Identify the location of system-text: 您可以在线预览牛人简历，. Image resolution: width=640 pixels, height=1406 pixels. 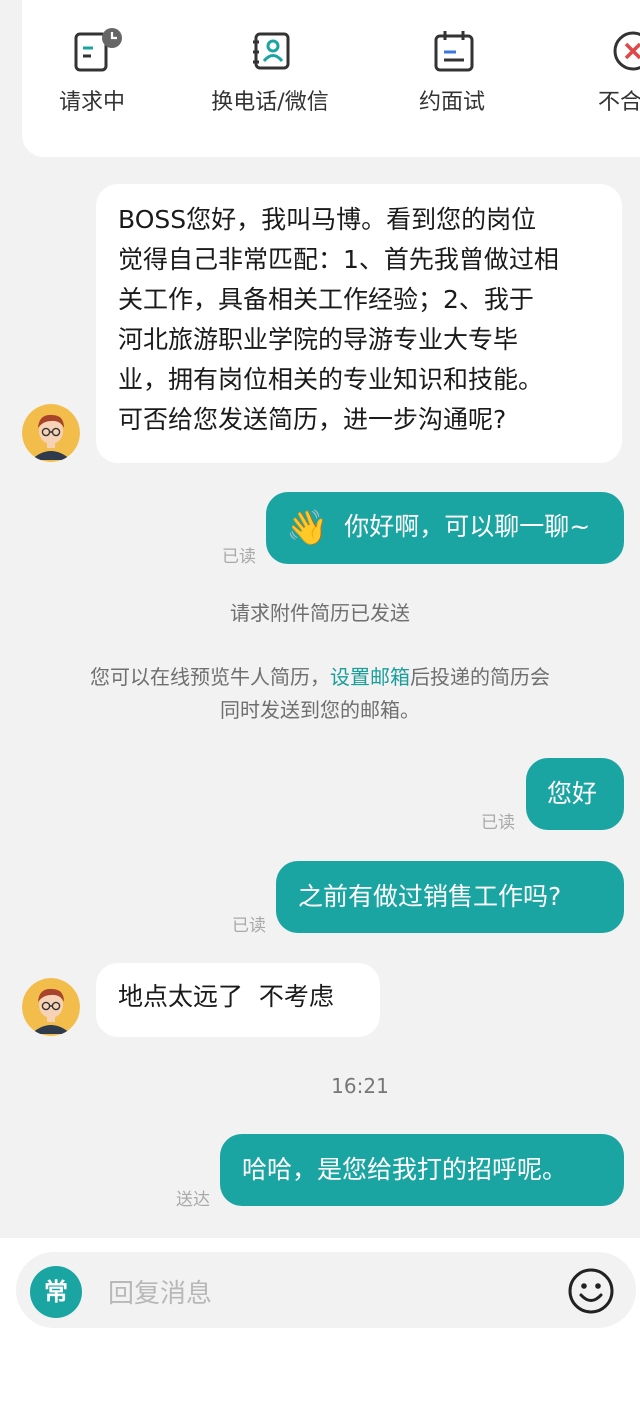
(210, 677).